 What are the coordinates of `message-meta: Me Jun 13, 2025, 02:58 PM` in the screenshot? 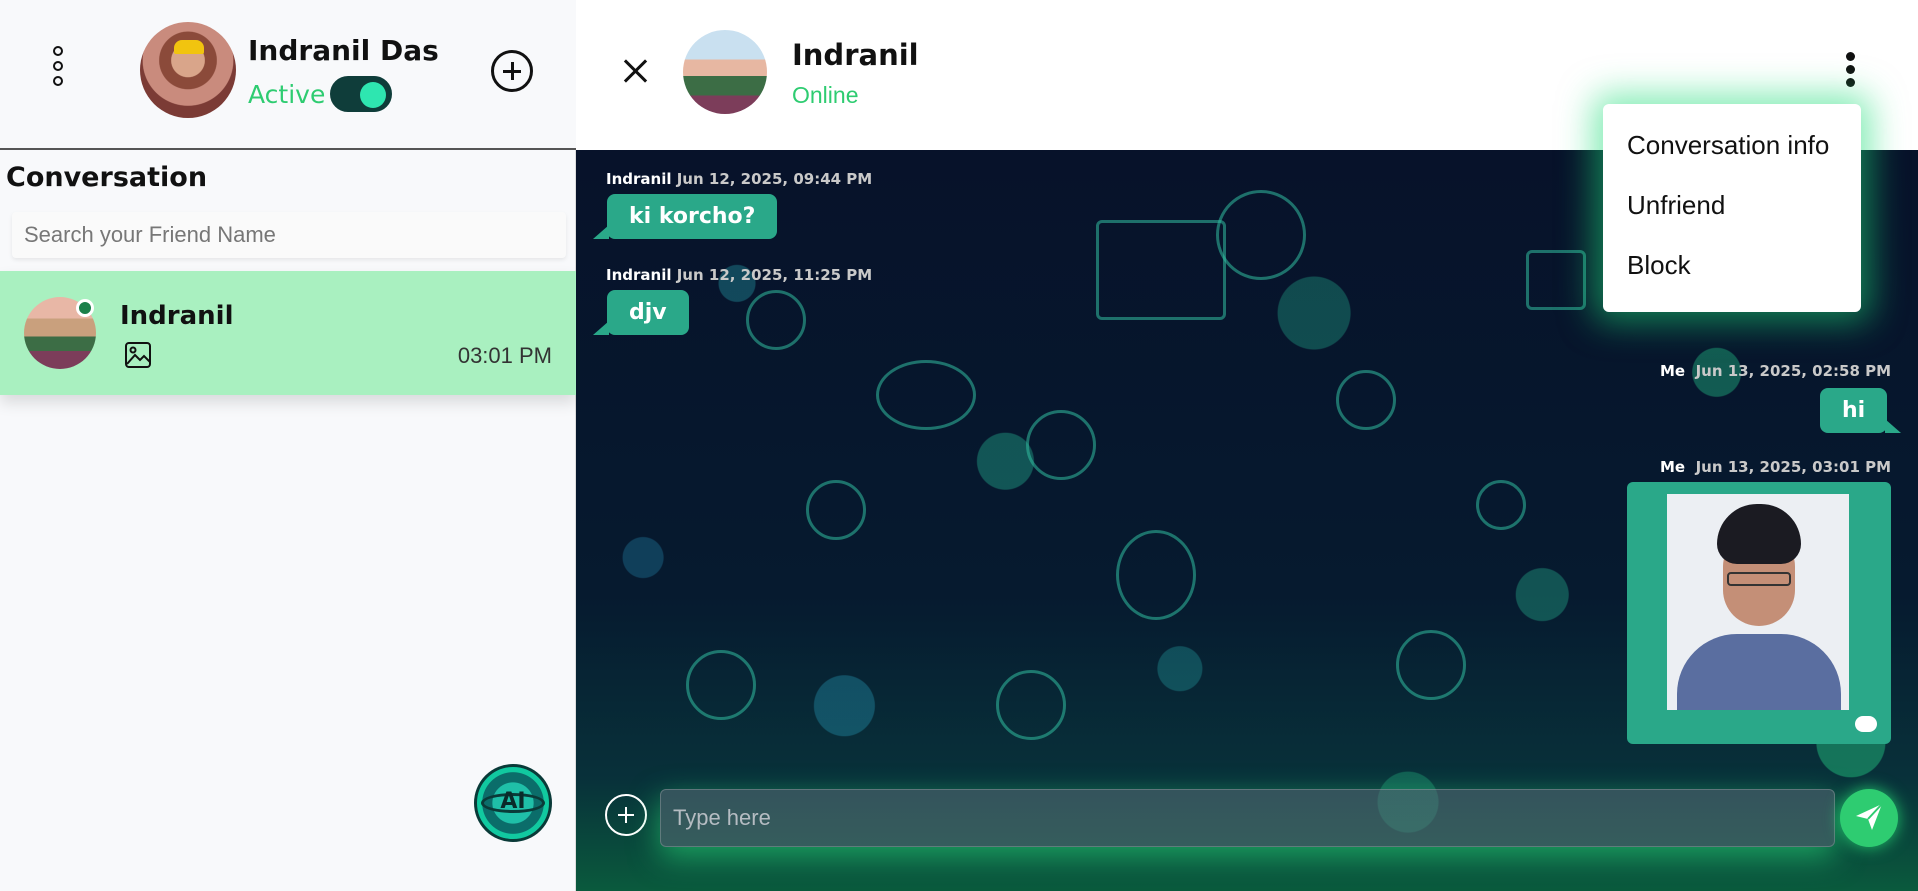 It's located at (1775, 371).